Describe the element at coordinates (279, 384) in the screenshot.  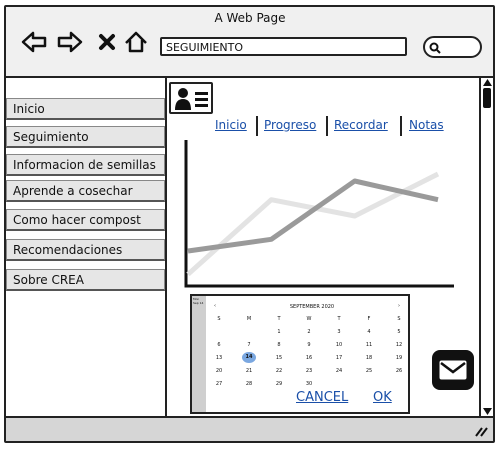
I see `calendar-day: 29` at that location.